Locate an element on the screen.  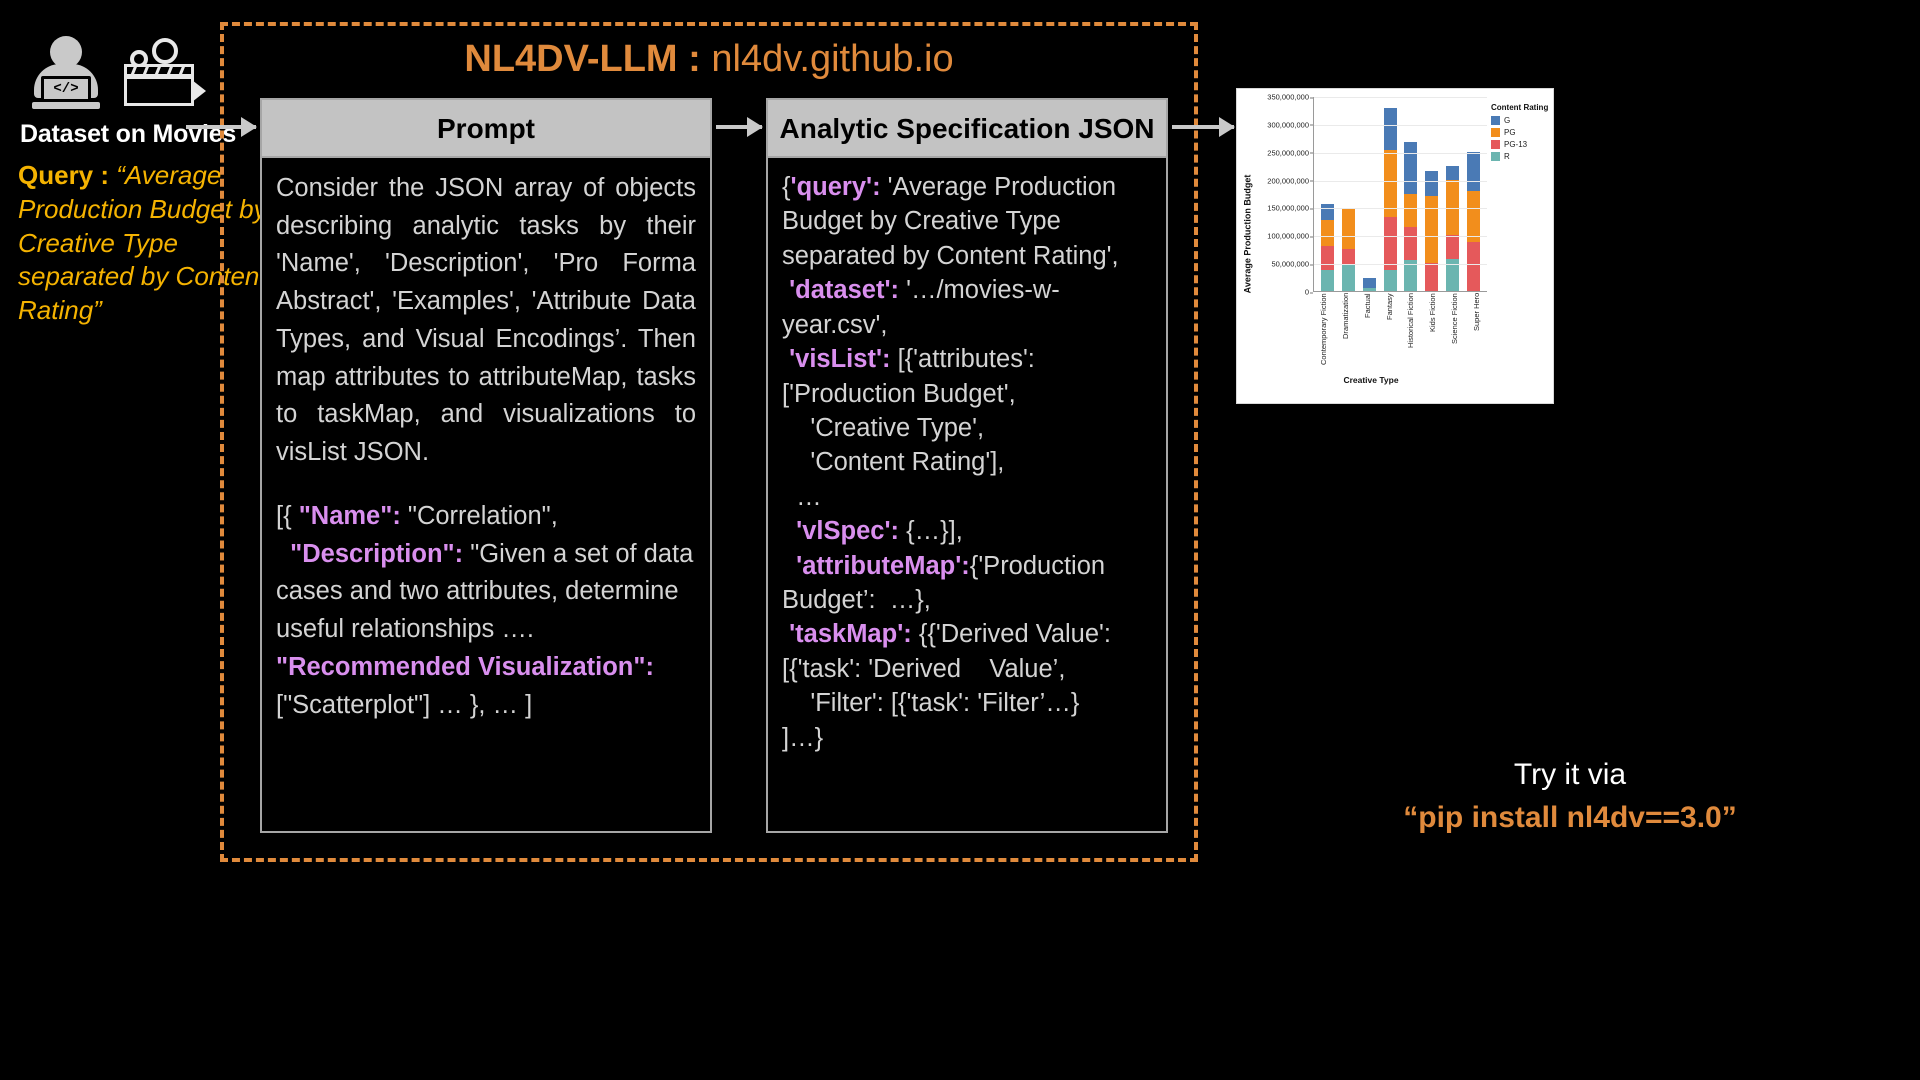
prompt-value-name: "Correlation", is located at coordinates (479, 515).